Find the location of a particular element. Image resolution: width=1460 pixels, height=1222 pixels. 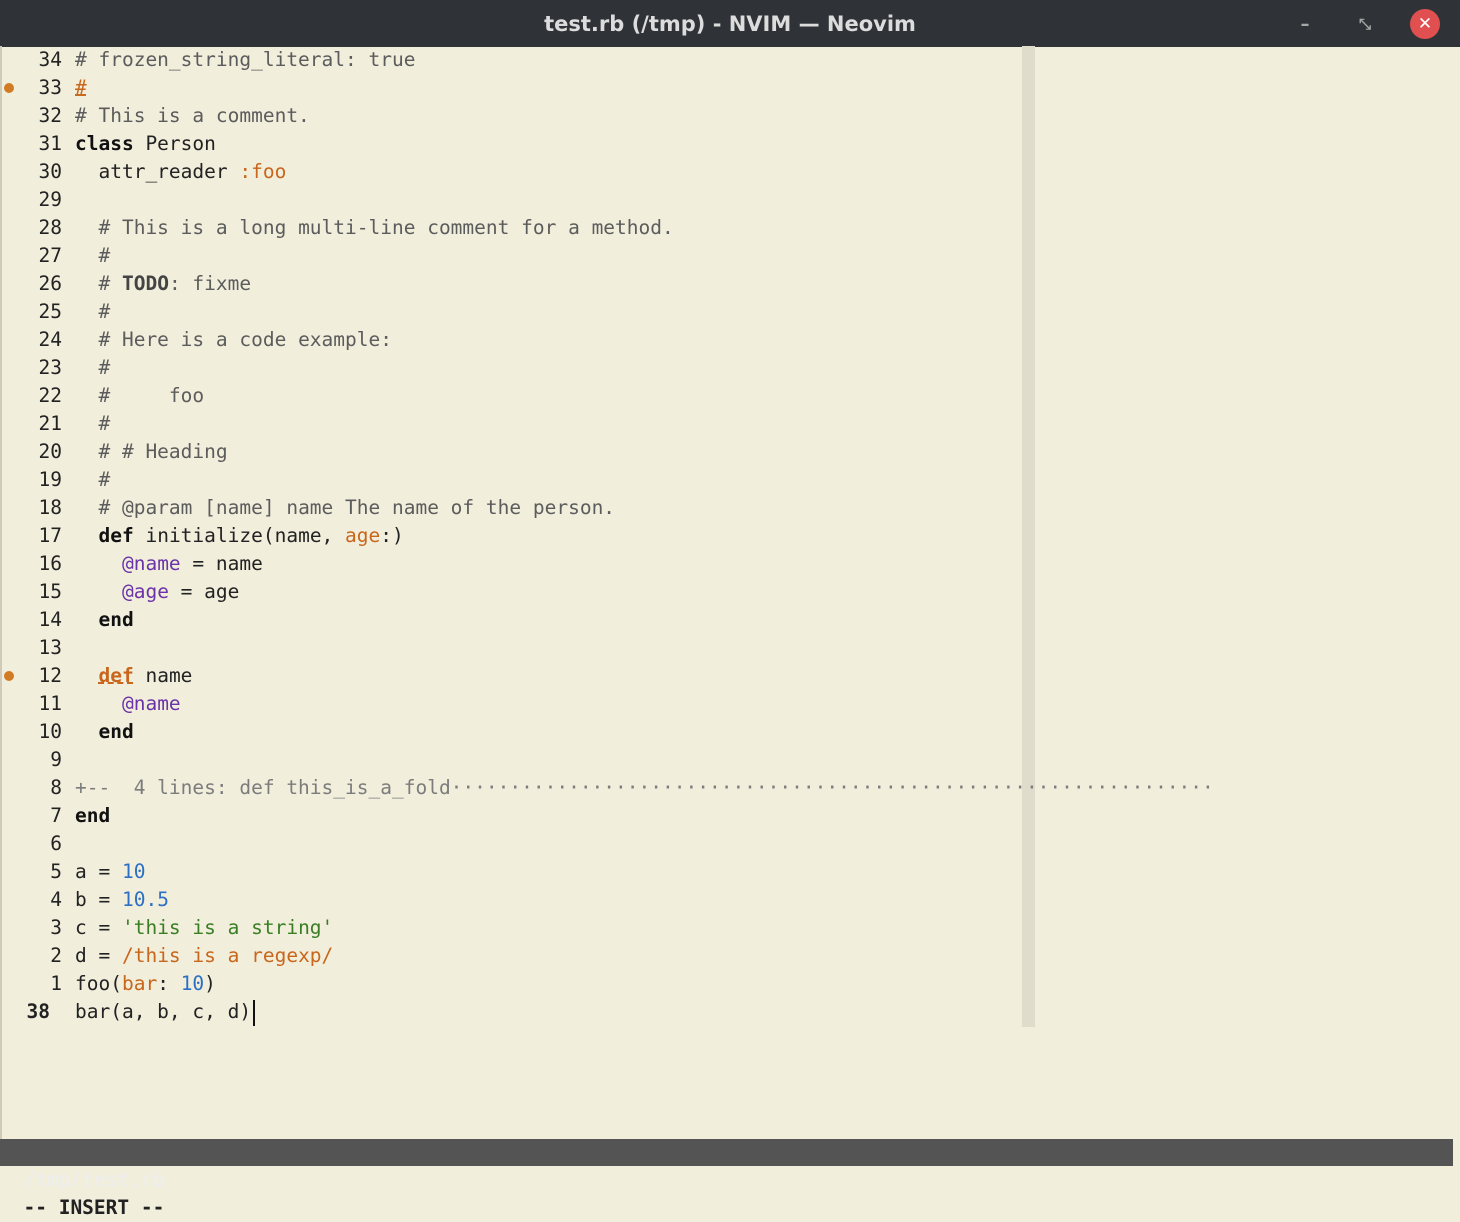

line-number: 16 is located at coordinates (50, 563).